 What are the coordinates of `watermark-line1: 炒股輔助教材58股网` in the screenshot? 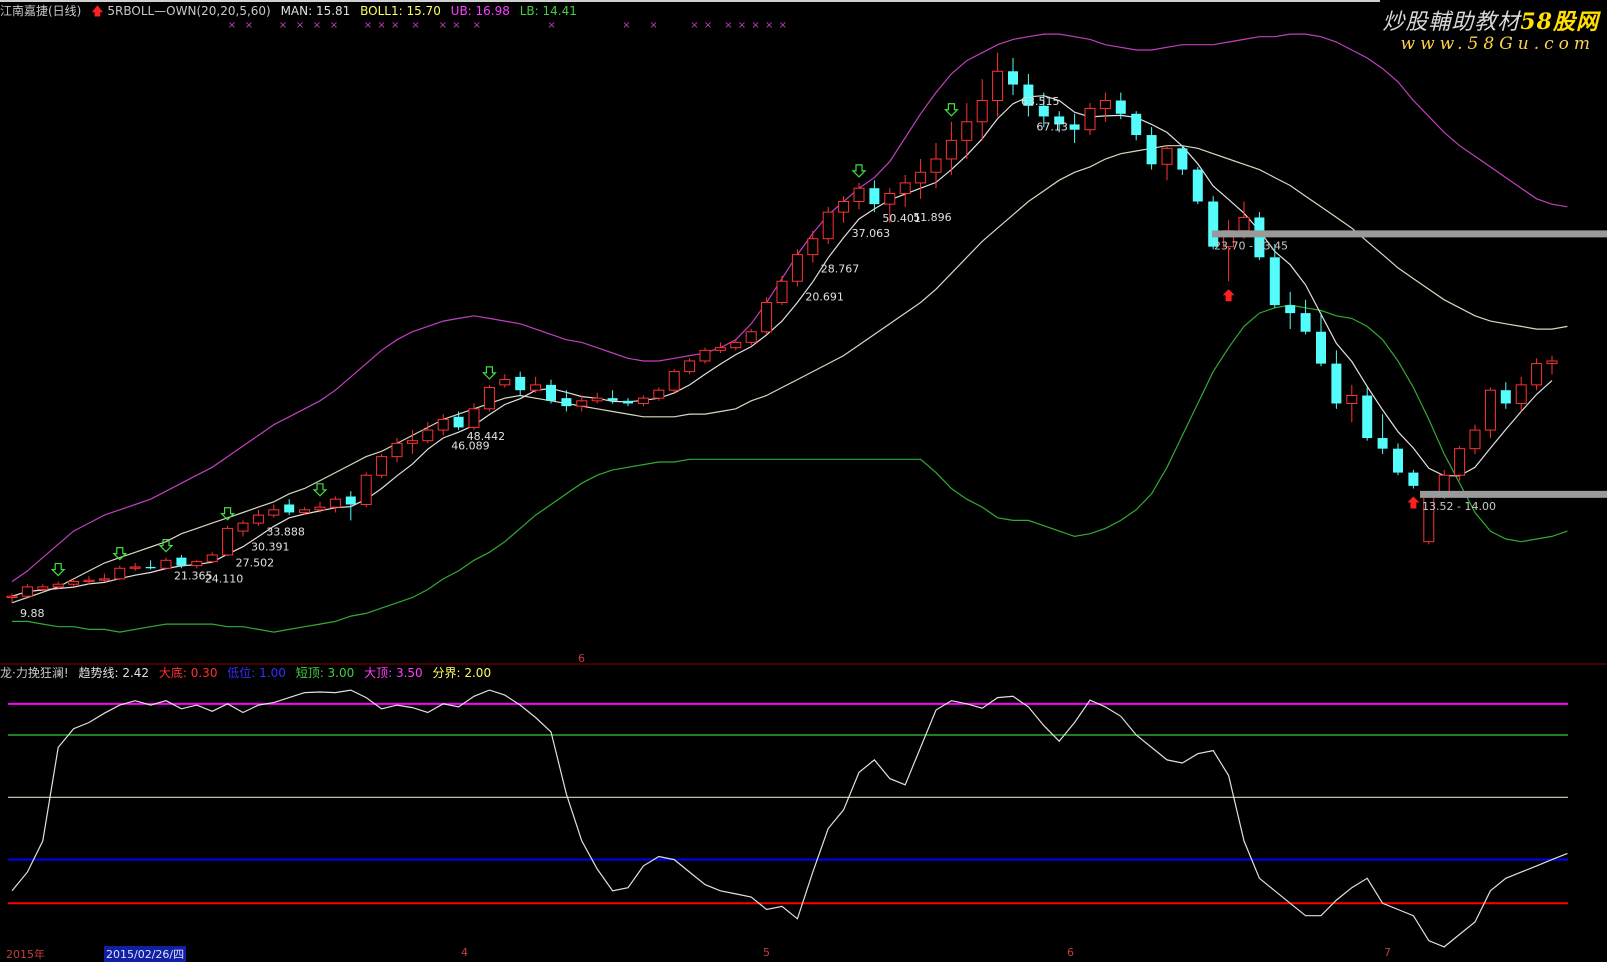 It's located at (1490, 20).